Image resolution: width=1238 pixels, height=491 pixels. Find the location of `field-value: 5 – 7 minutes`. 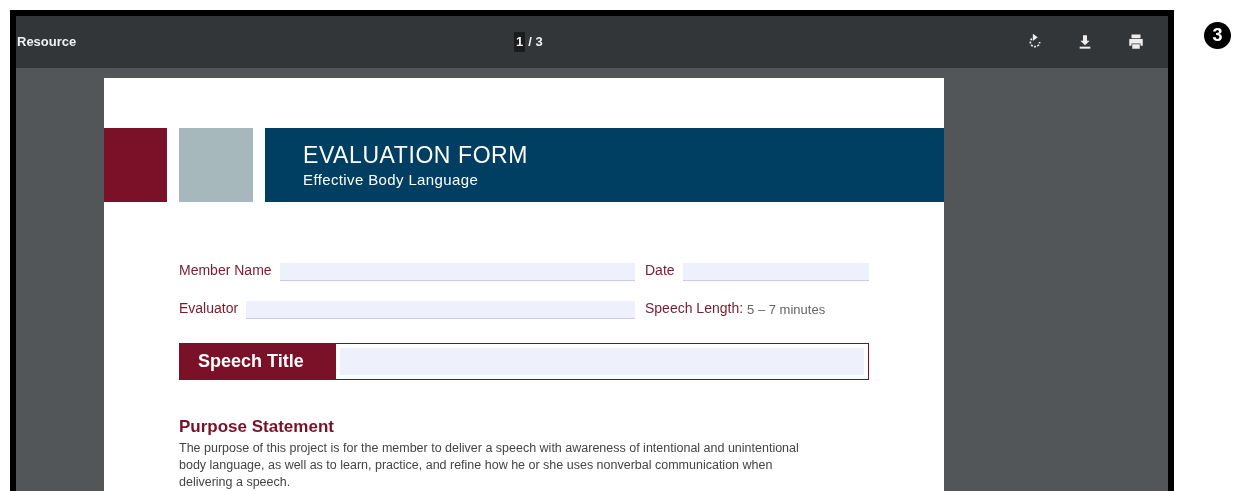

field-value: 5 – 7 minutes is located at coordinates (786, 309).